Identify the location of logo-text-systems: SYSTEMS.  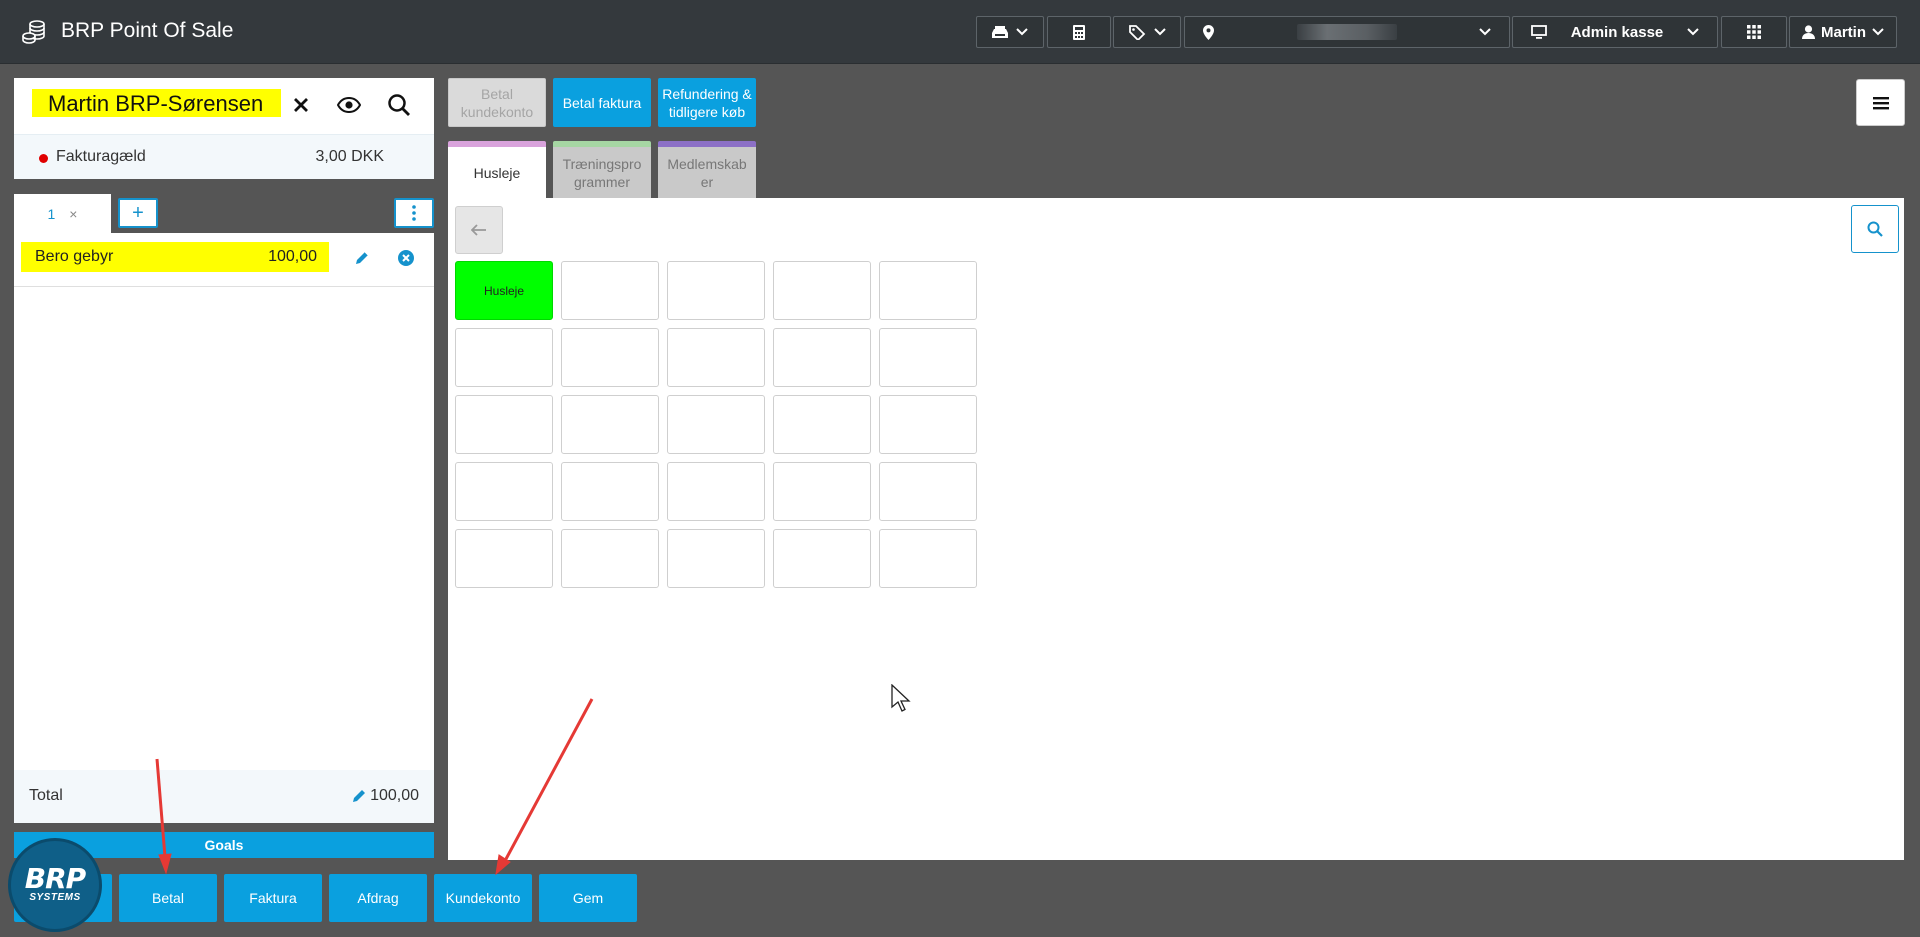
(55, 897).